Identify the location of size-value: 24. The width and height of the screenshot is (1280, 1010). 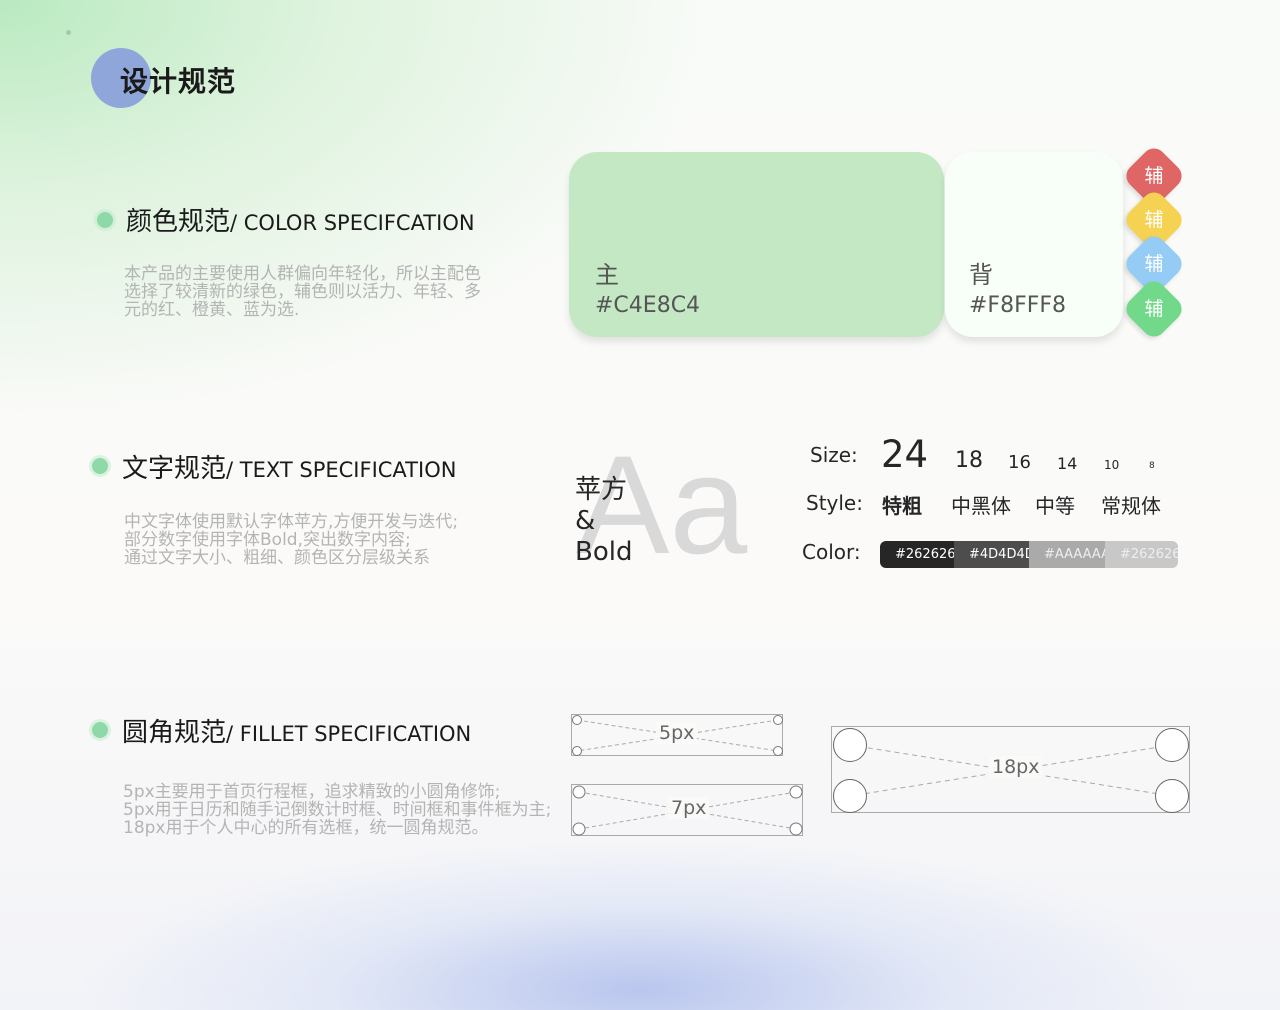
(905, 454).